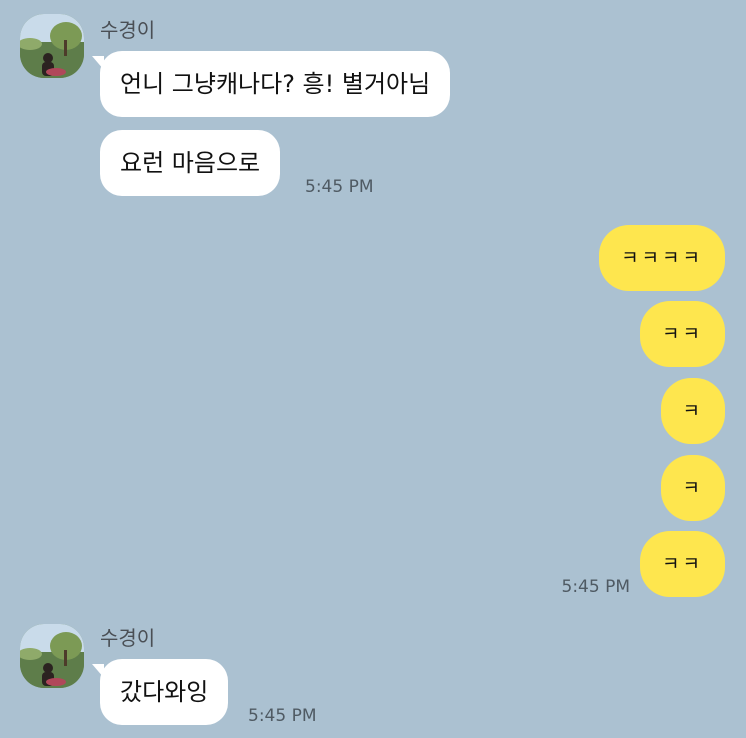 The image size is (746, 738). What do you see at coordinates (275, 84) in the screenshot?
I see `incoming-message-bubble: 언니 그냥캐나다? 흥! 별거아님` at bounding box center [275, 84].